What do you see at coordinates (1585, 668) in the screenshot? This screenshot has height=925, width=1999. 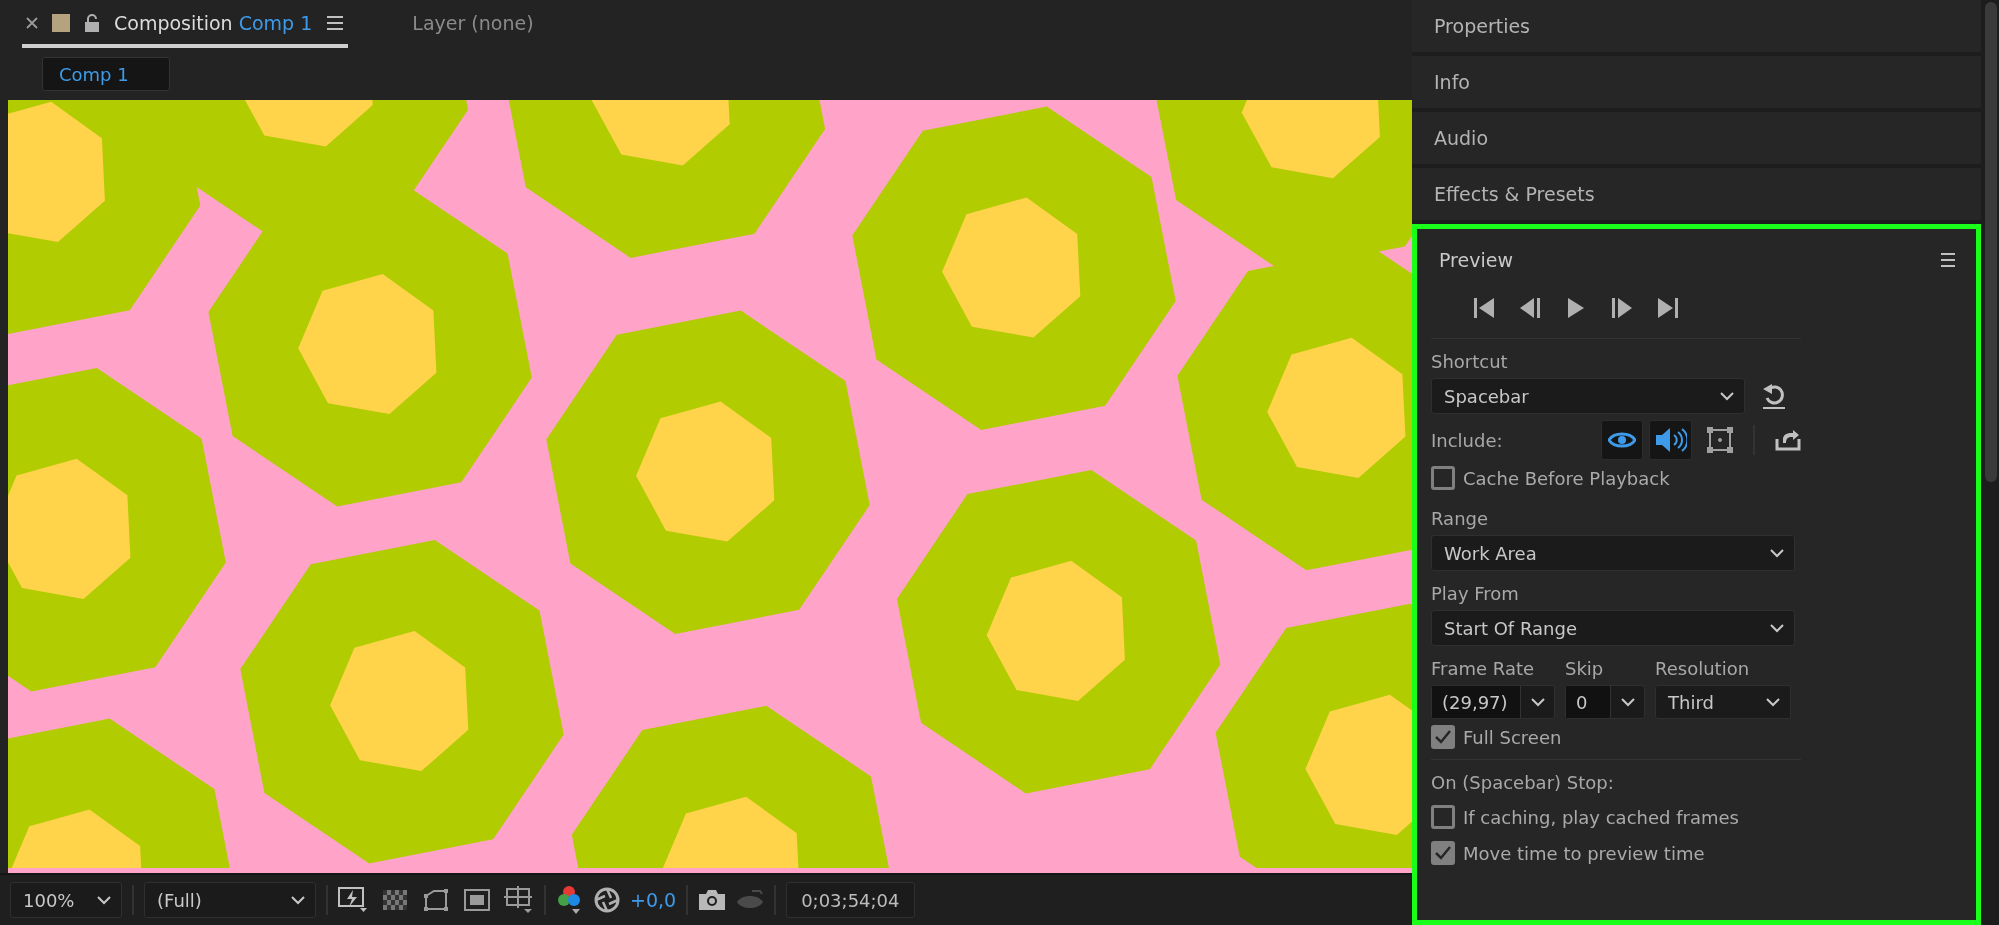 I see `field-label: Skip` at bounding box center [1585, 668].